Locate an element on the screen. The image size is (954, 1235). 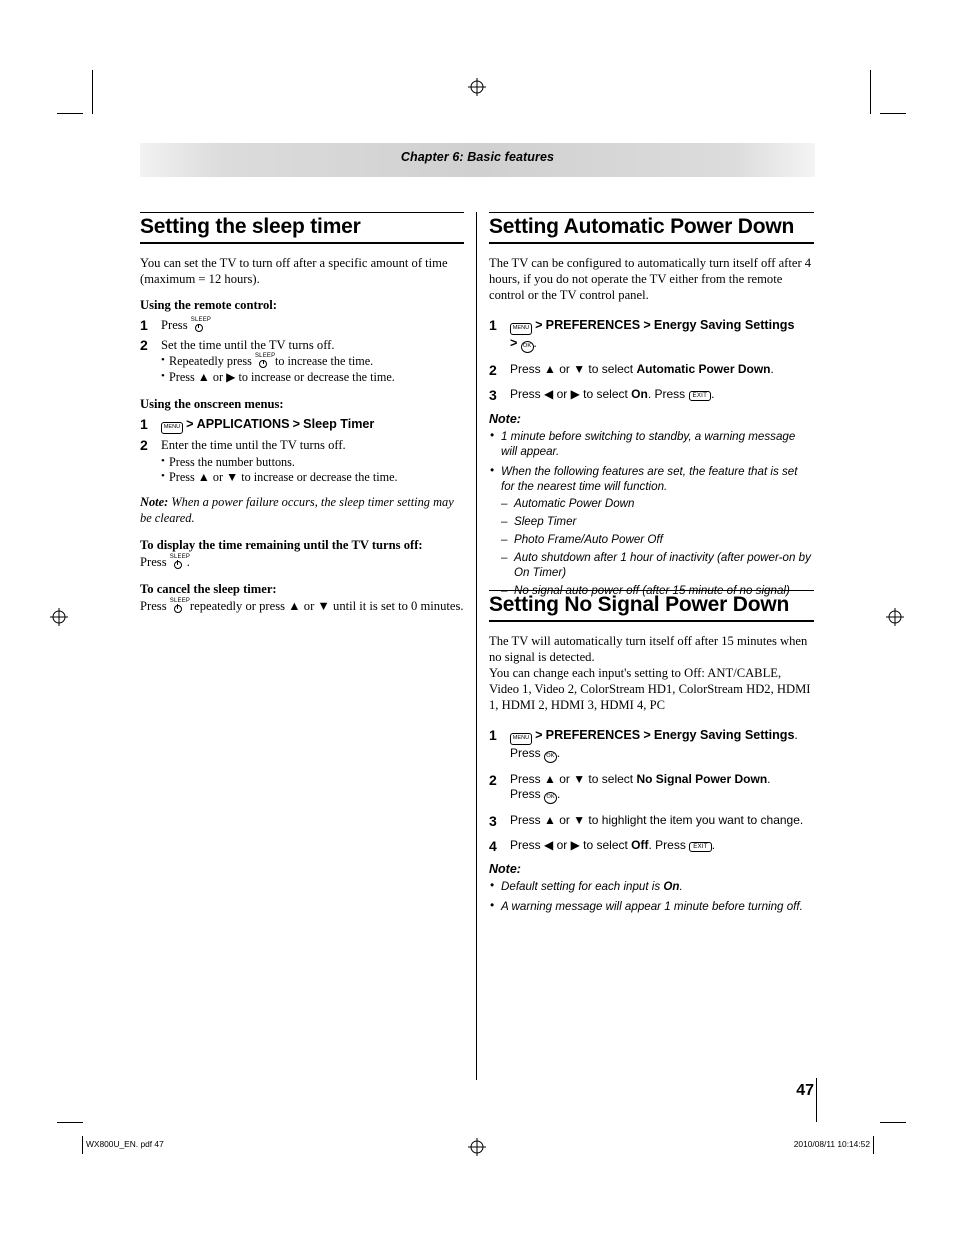
option-on: On is located at coordinates (639, 393).